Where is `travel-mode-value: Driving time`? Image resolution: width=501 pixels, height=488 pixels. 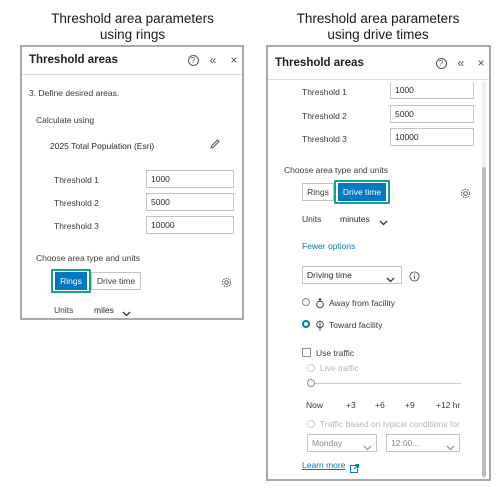
travel-mode-value: Driving time is located at coordinates (329, 275).